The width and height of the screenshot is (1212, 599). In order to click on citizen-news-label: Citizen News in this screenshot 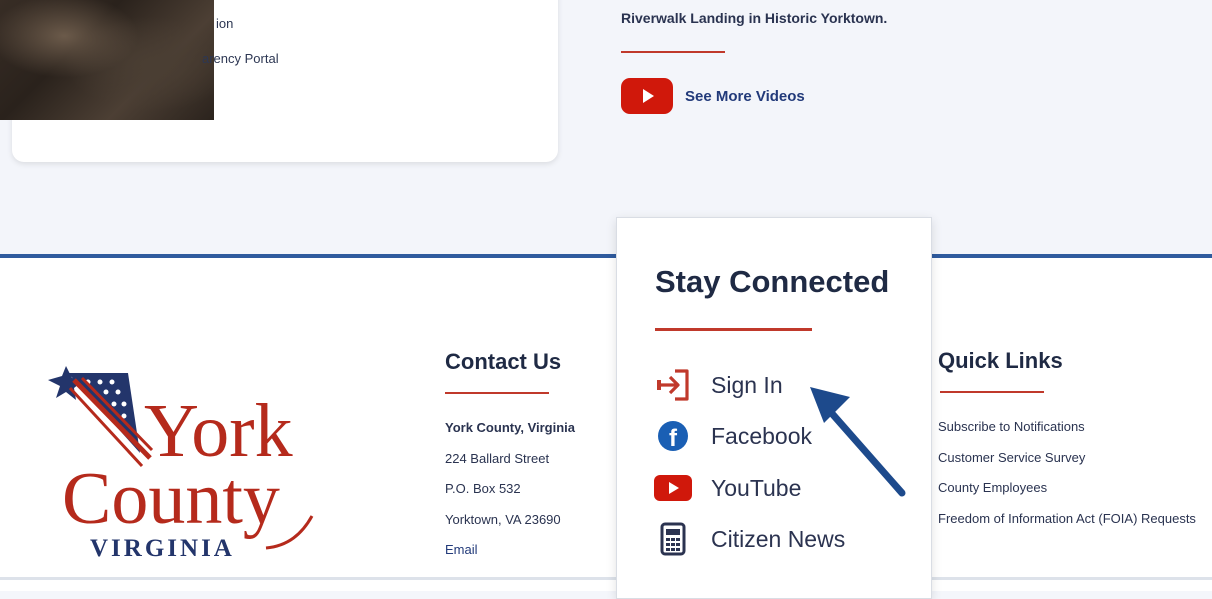, I will do `click(778, 538)`.